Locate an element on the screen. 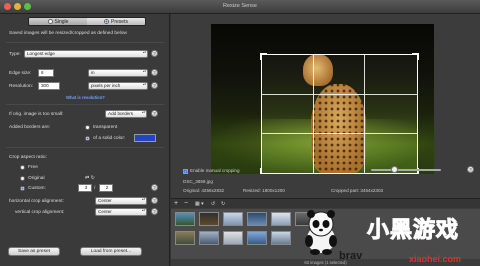  radio-solid-color is located at coordinates (87, 138).